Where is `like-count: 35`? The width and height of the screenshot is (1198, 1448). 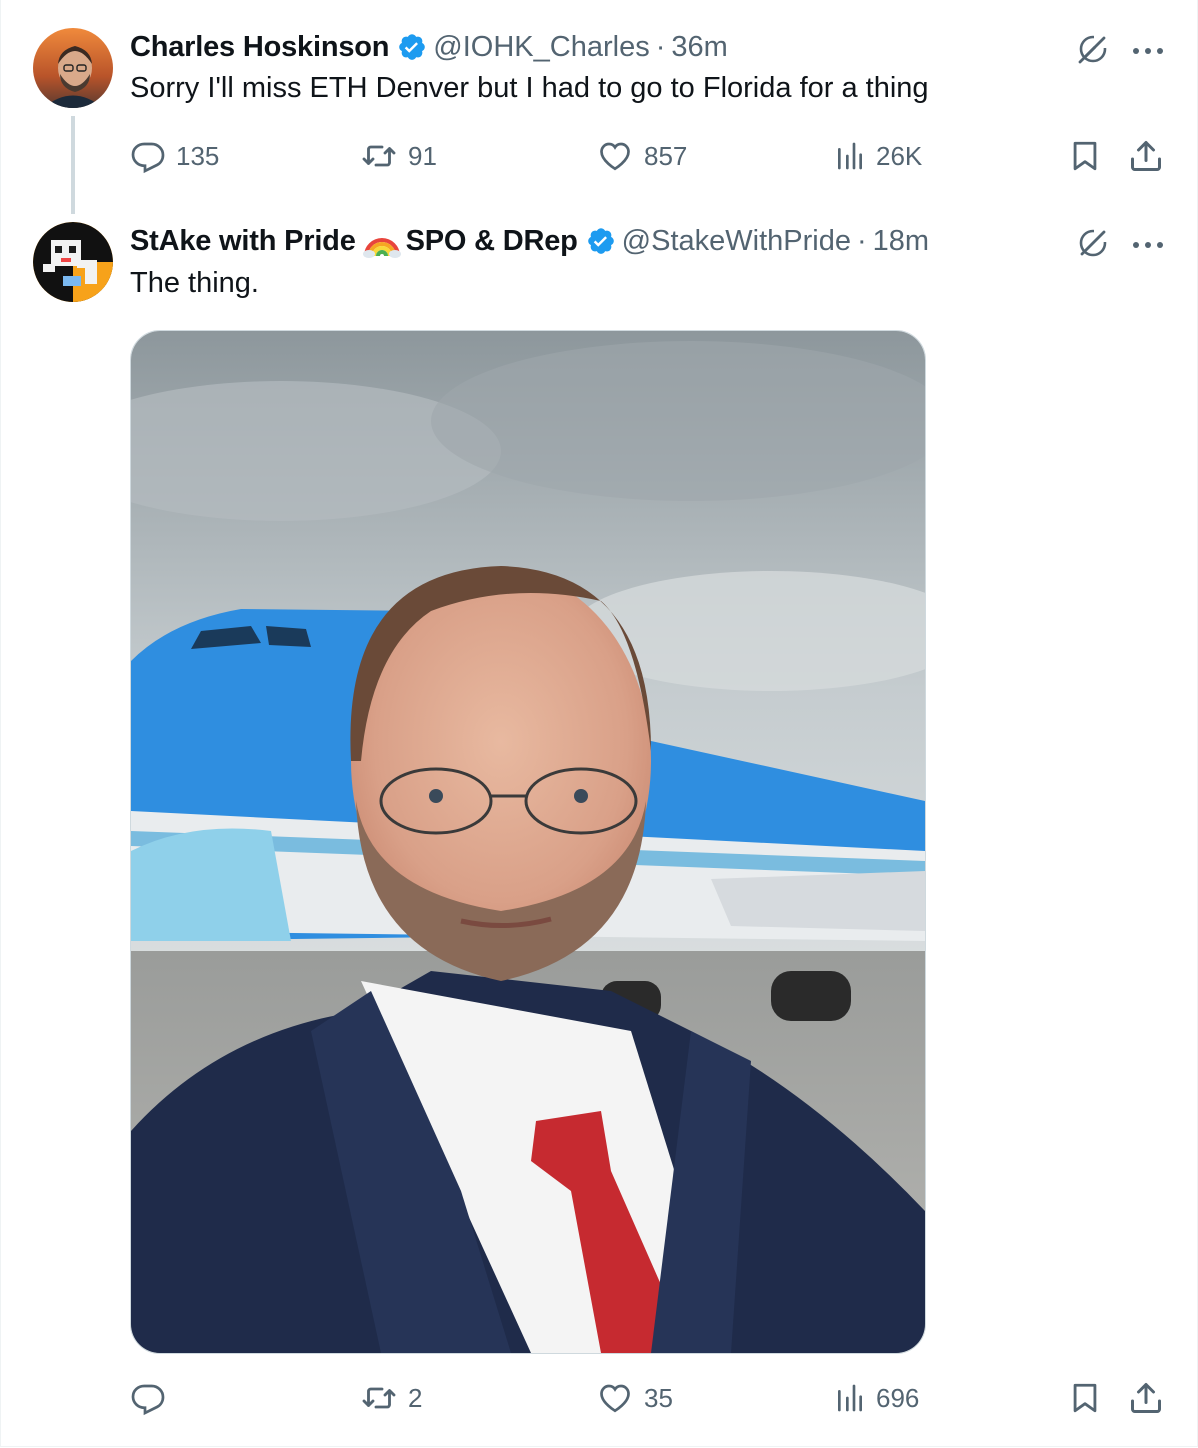
like-count: 35 is located at coordinates (658, 1397).